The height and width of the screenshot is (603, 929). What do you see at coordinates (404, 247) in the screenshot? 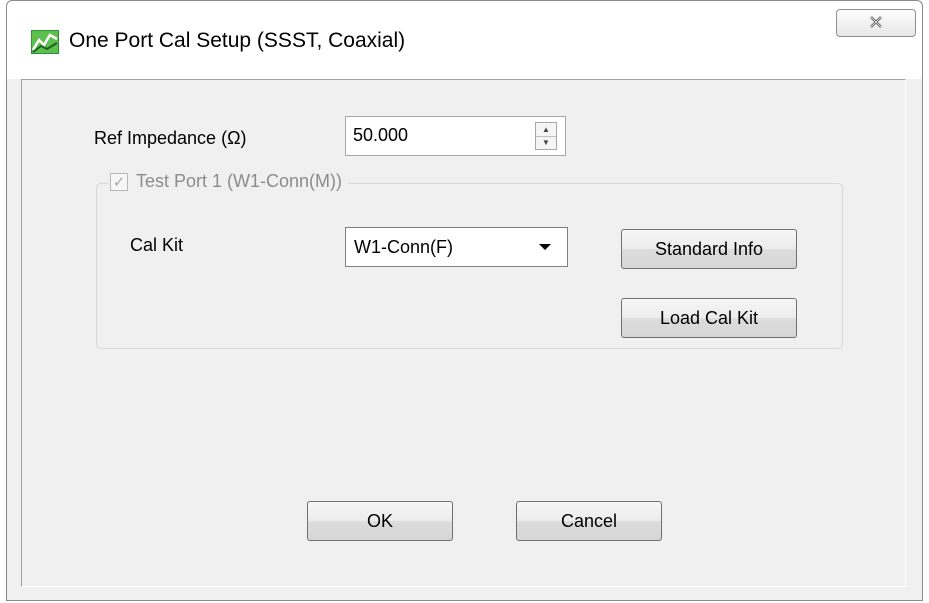
I see `cal-kit-value: W1-Conn(F)` at bounding box center [404, 247].